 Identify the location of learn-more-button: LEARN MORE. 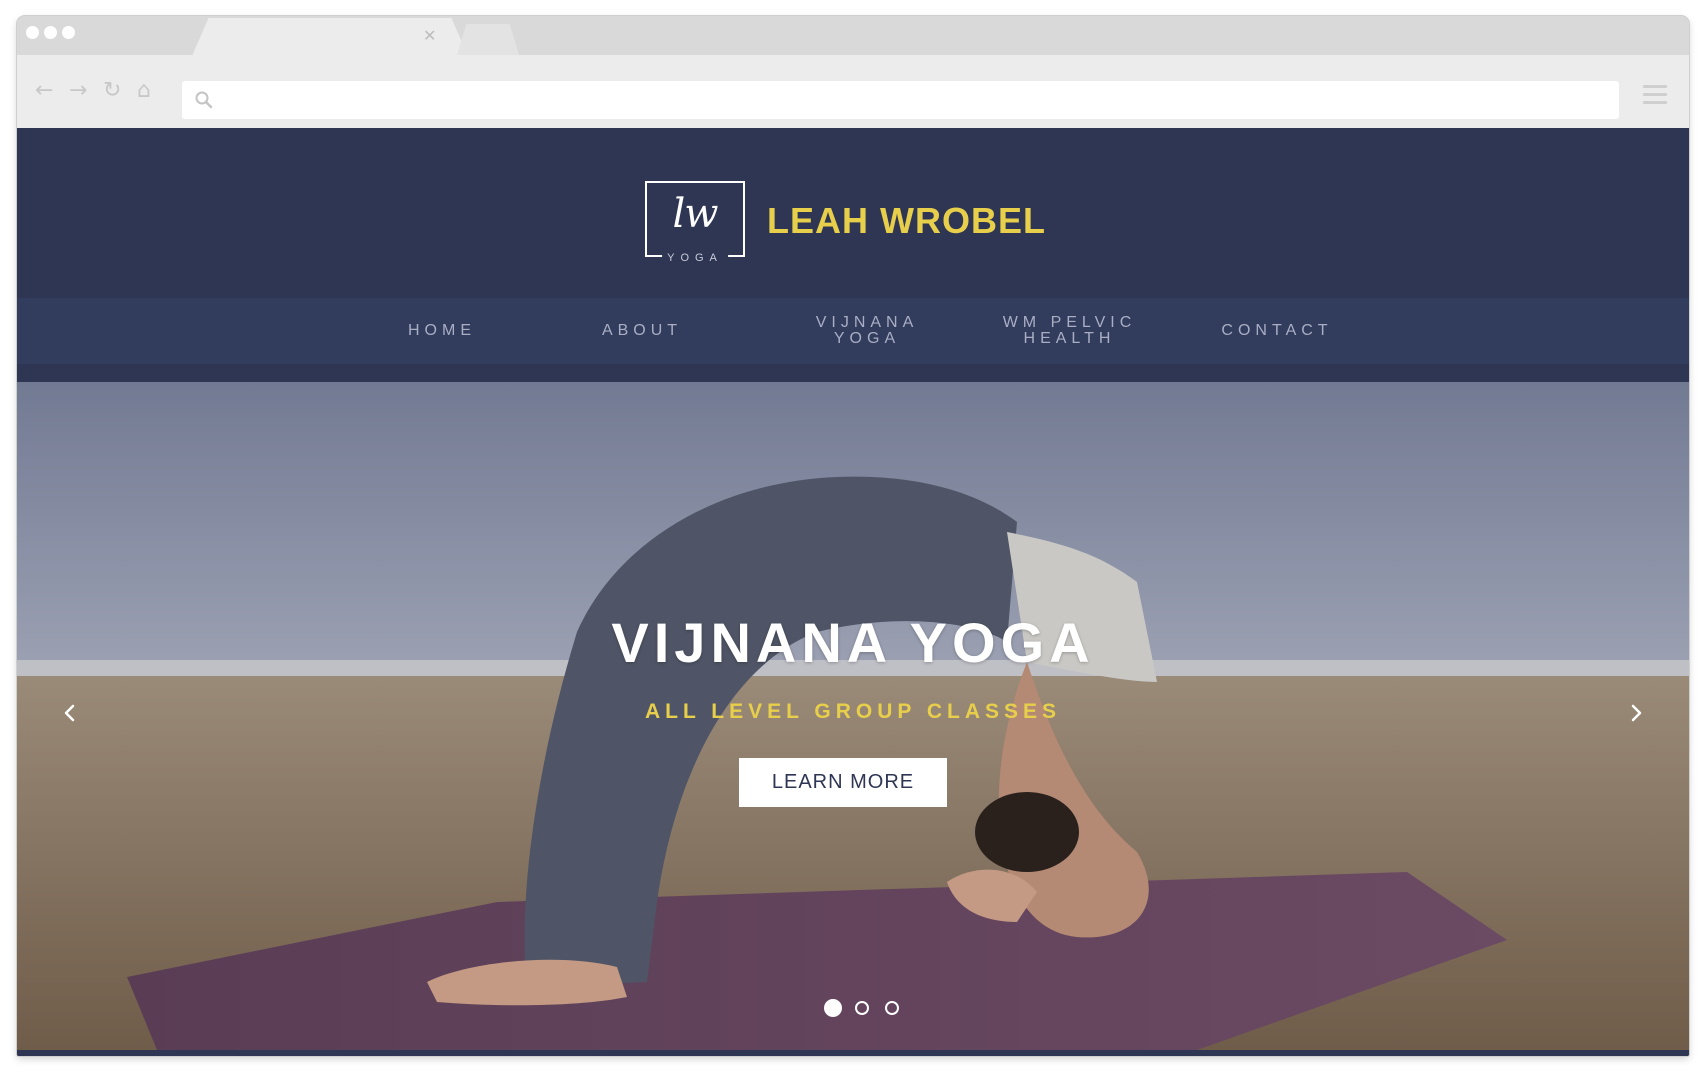
(843, 782).